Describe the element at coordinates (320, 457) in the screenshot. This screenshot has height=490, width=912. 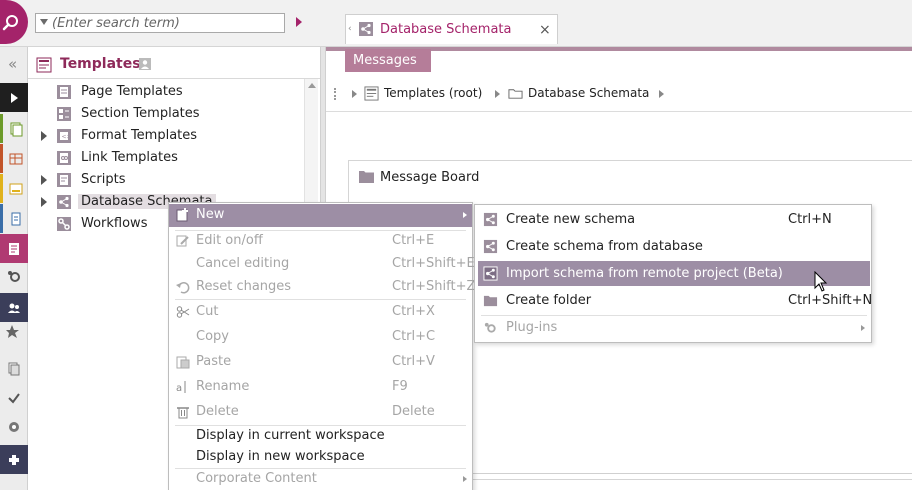
I see `menu-item-display-new-workspace: Display in new workspace` at that location.